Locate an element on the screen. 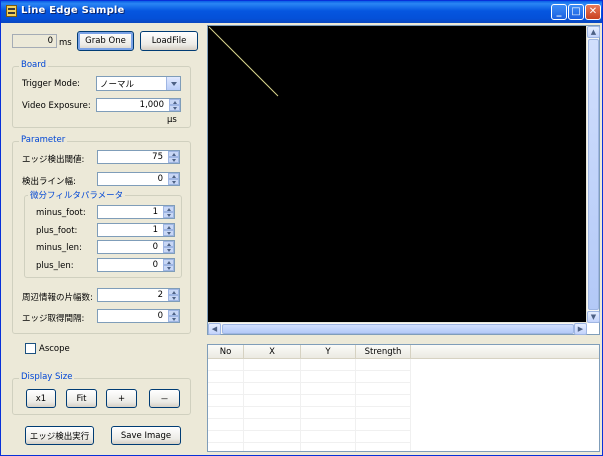  plus-foot-label: plus_foot: is located at coordinates (57, 231).